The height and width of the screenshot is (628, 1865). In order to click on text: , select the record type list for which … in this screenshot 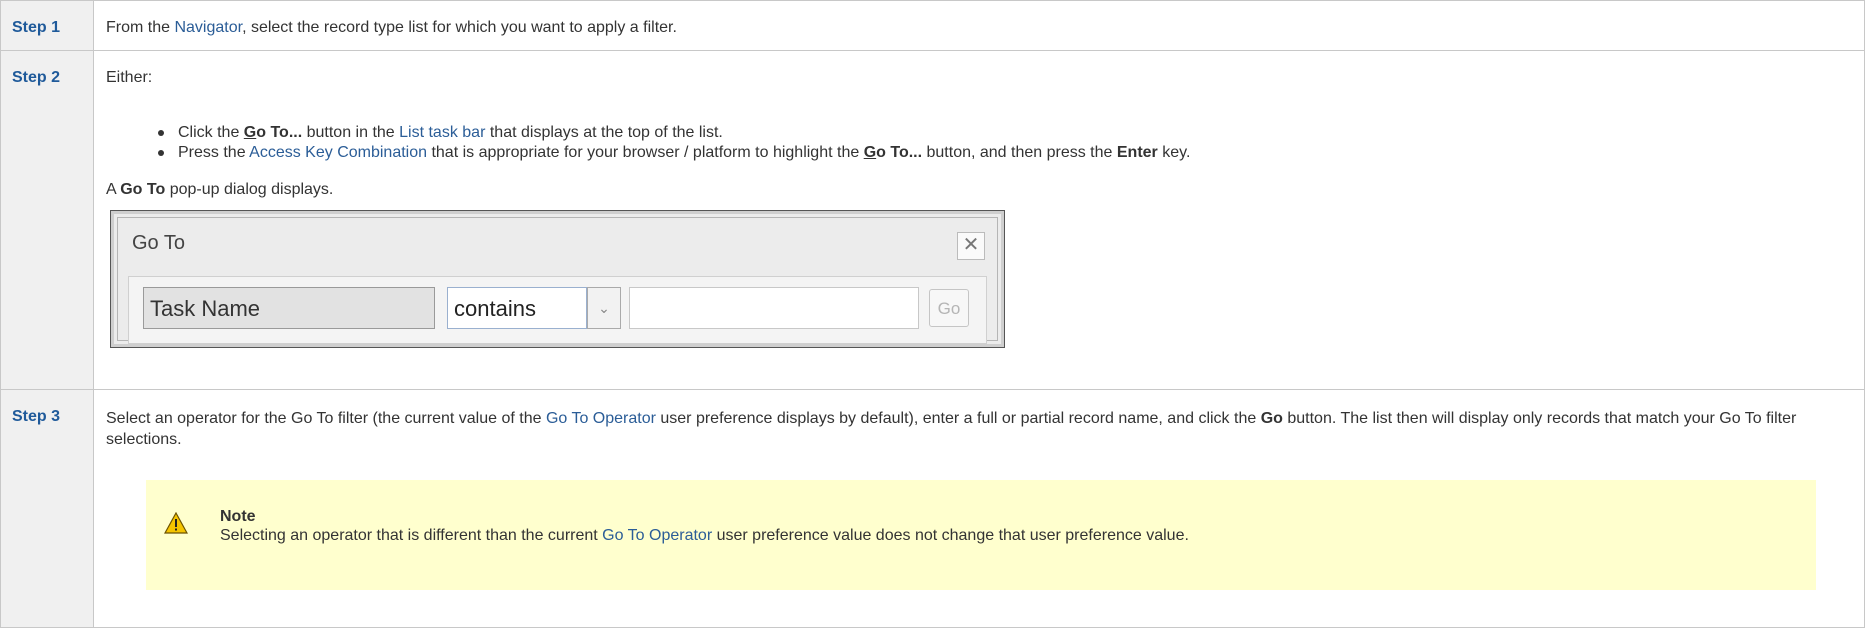, I will do `click(459, 27)`.